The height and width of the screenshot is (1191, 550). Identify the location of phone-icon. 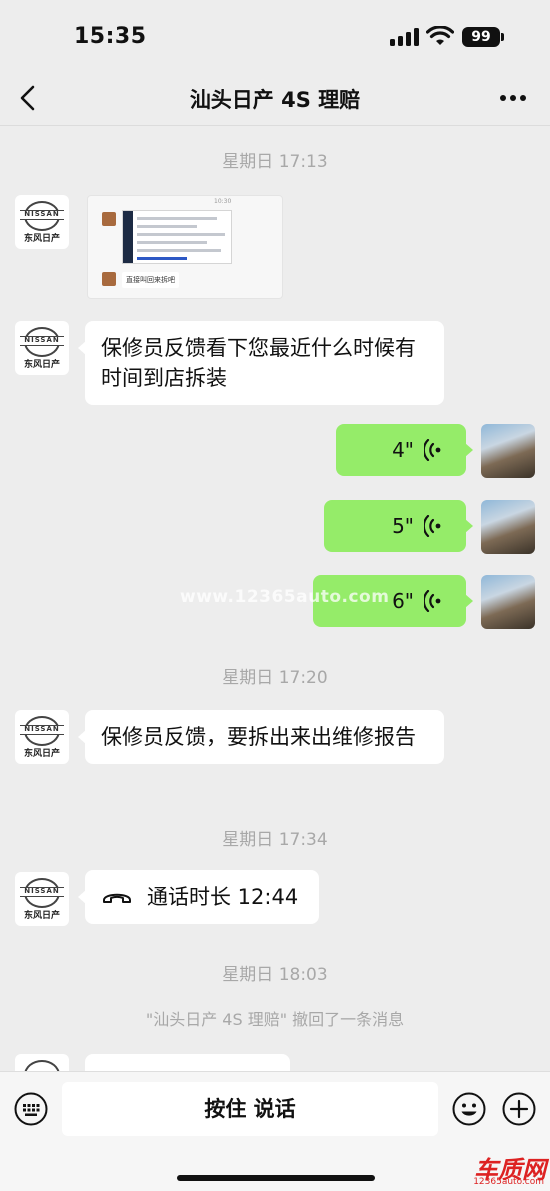
(117, 898).